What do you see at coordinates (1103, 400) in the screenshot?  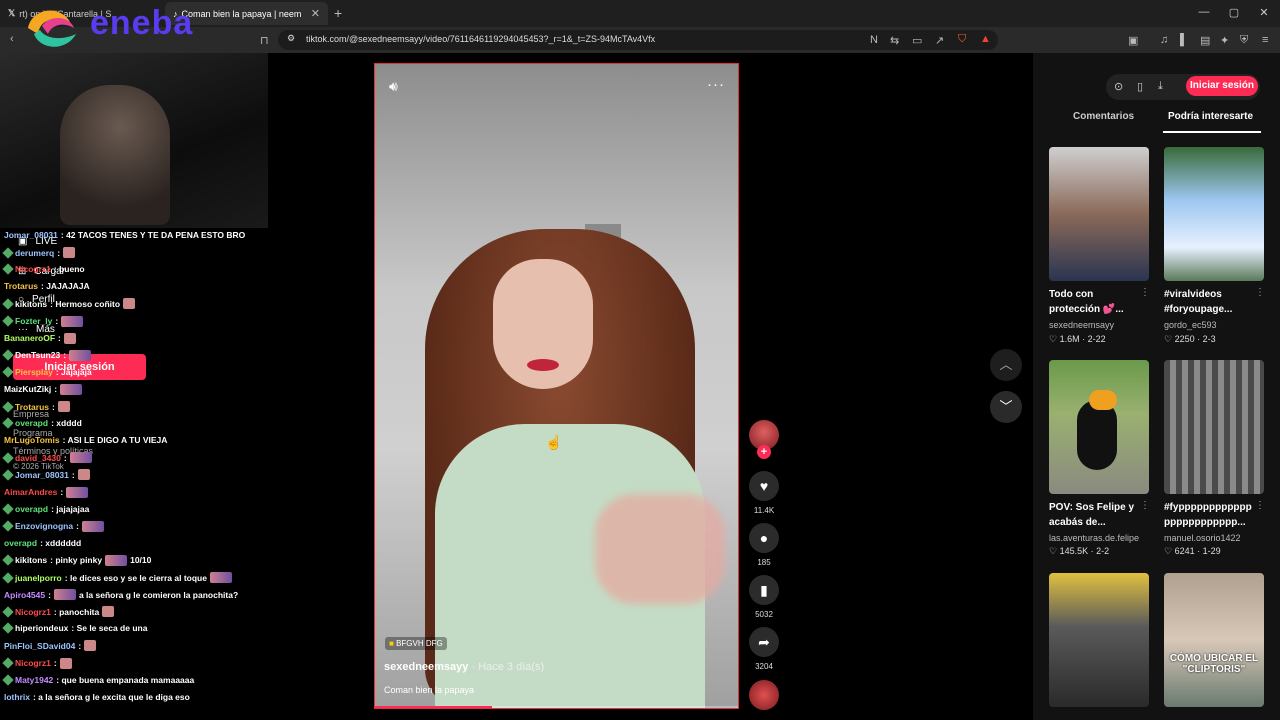 I see `toucan-beak` at bounding box center [1103, 400].